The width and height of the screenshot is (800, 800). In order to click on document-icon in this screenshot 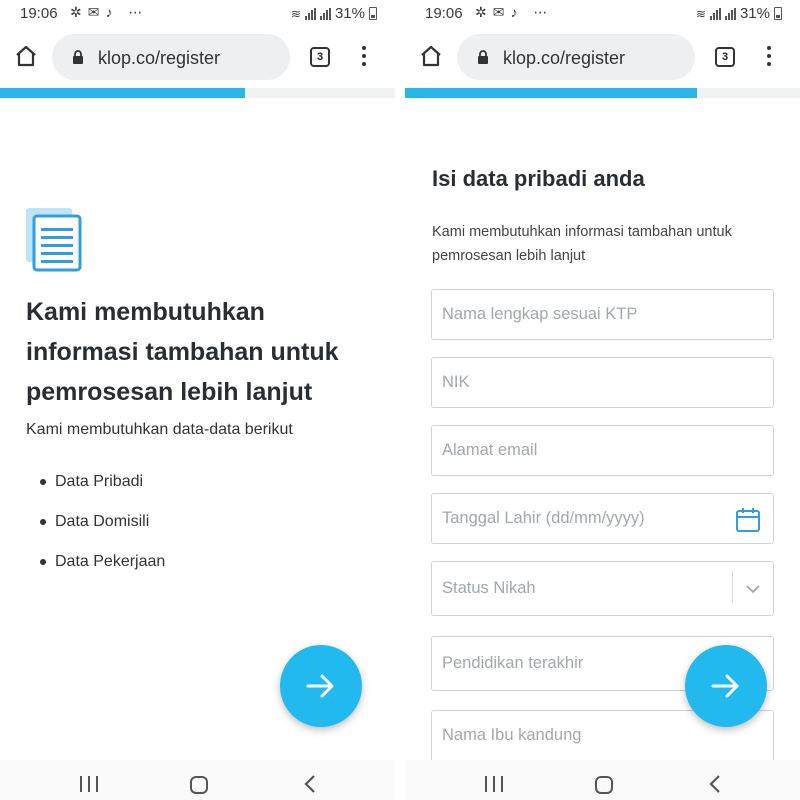, I will do `click(54, 240)`.